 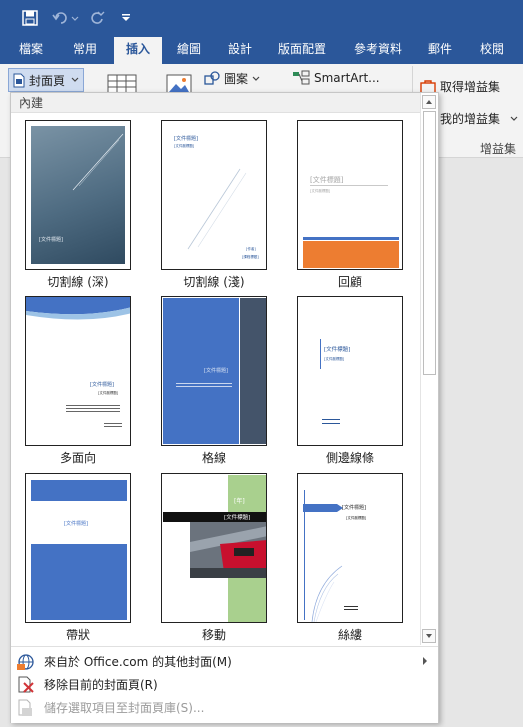 What do you see at coordinates (214, 282) in the screenshot?
I see `cover-label: 切割線 (淺)` at bounding box center [214, 282].